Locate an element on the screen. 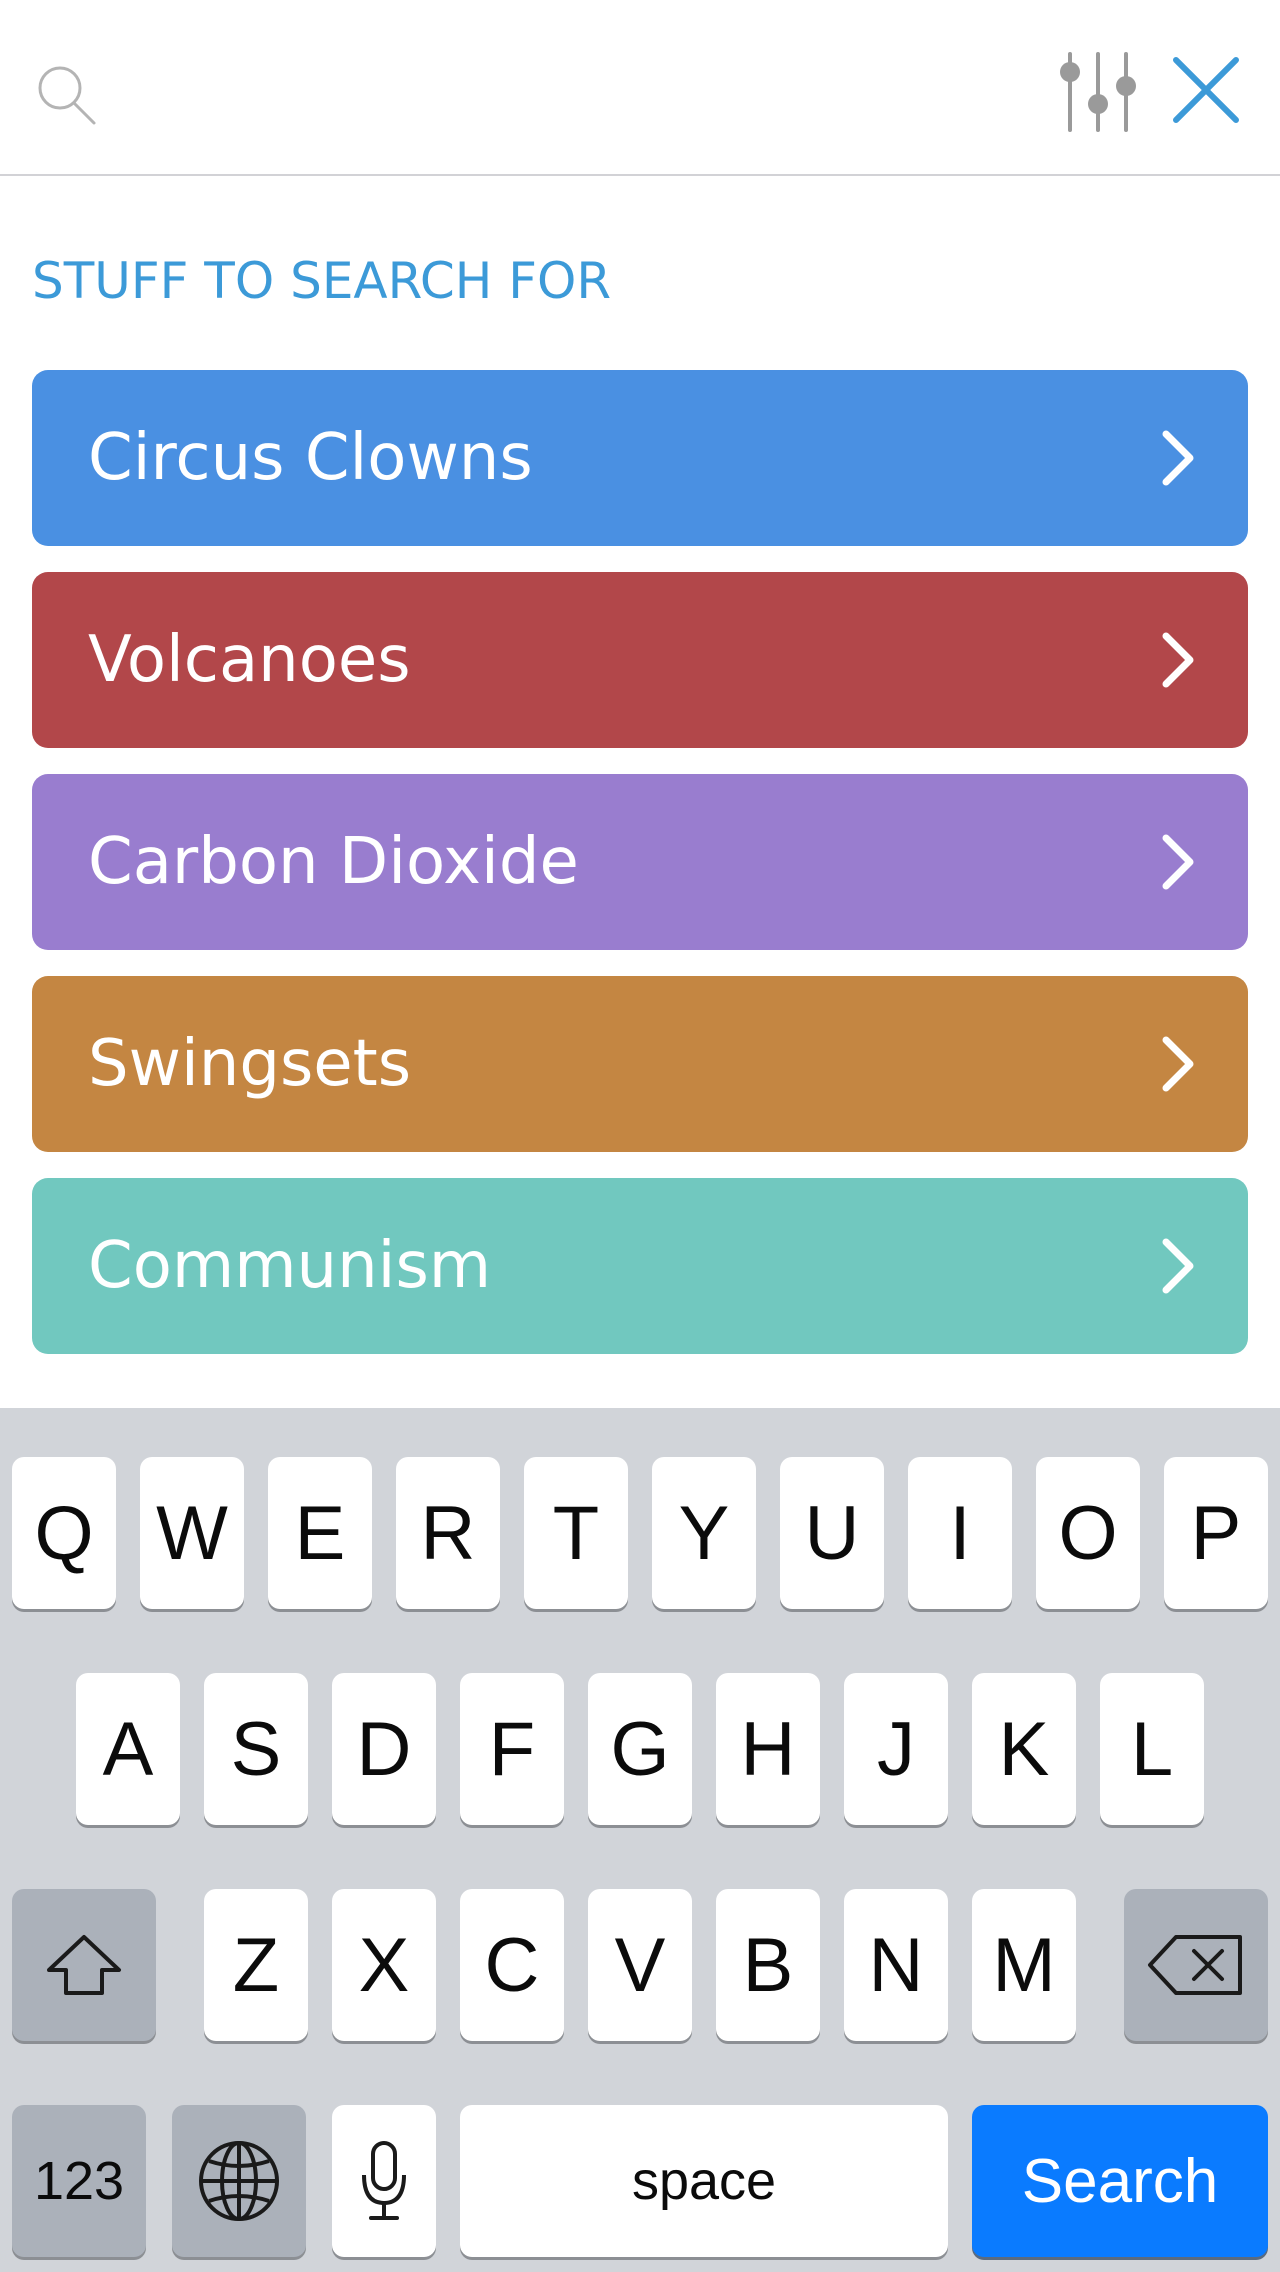 The height and width of the screenshot is (2272, 1280). key-s: S is located at coordinates (256, 1749).